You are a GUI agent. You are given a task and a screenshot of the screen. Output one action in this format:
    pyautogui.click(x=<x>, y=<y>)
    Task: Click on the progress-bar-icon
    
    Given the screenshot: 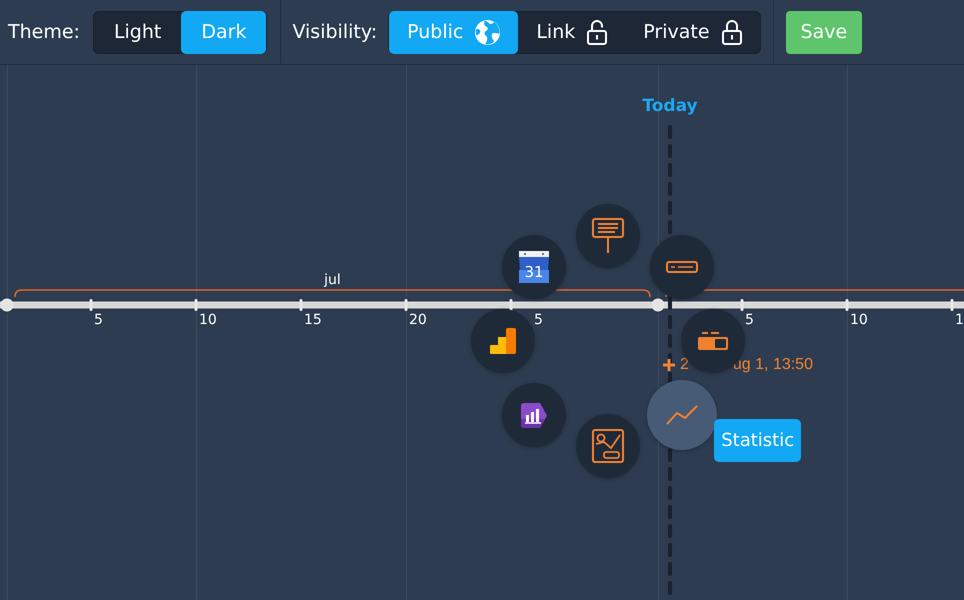 What is the action you would take?
    pyautogui.click(x=713, y=341)
    